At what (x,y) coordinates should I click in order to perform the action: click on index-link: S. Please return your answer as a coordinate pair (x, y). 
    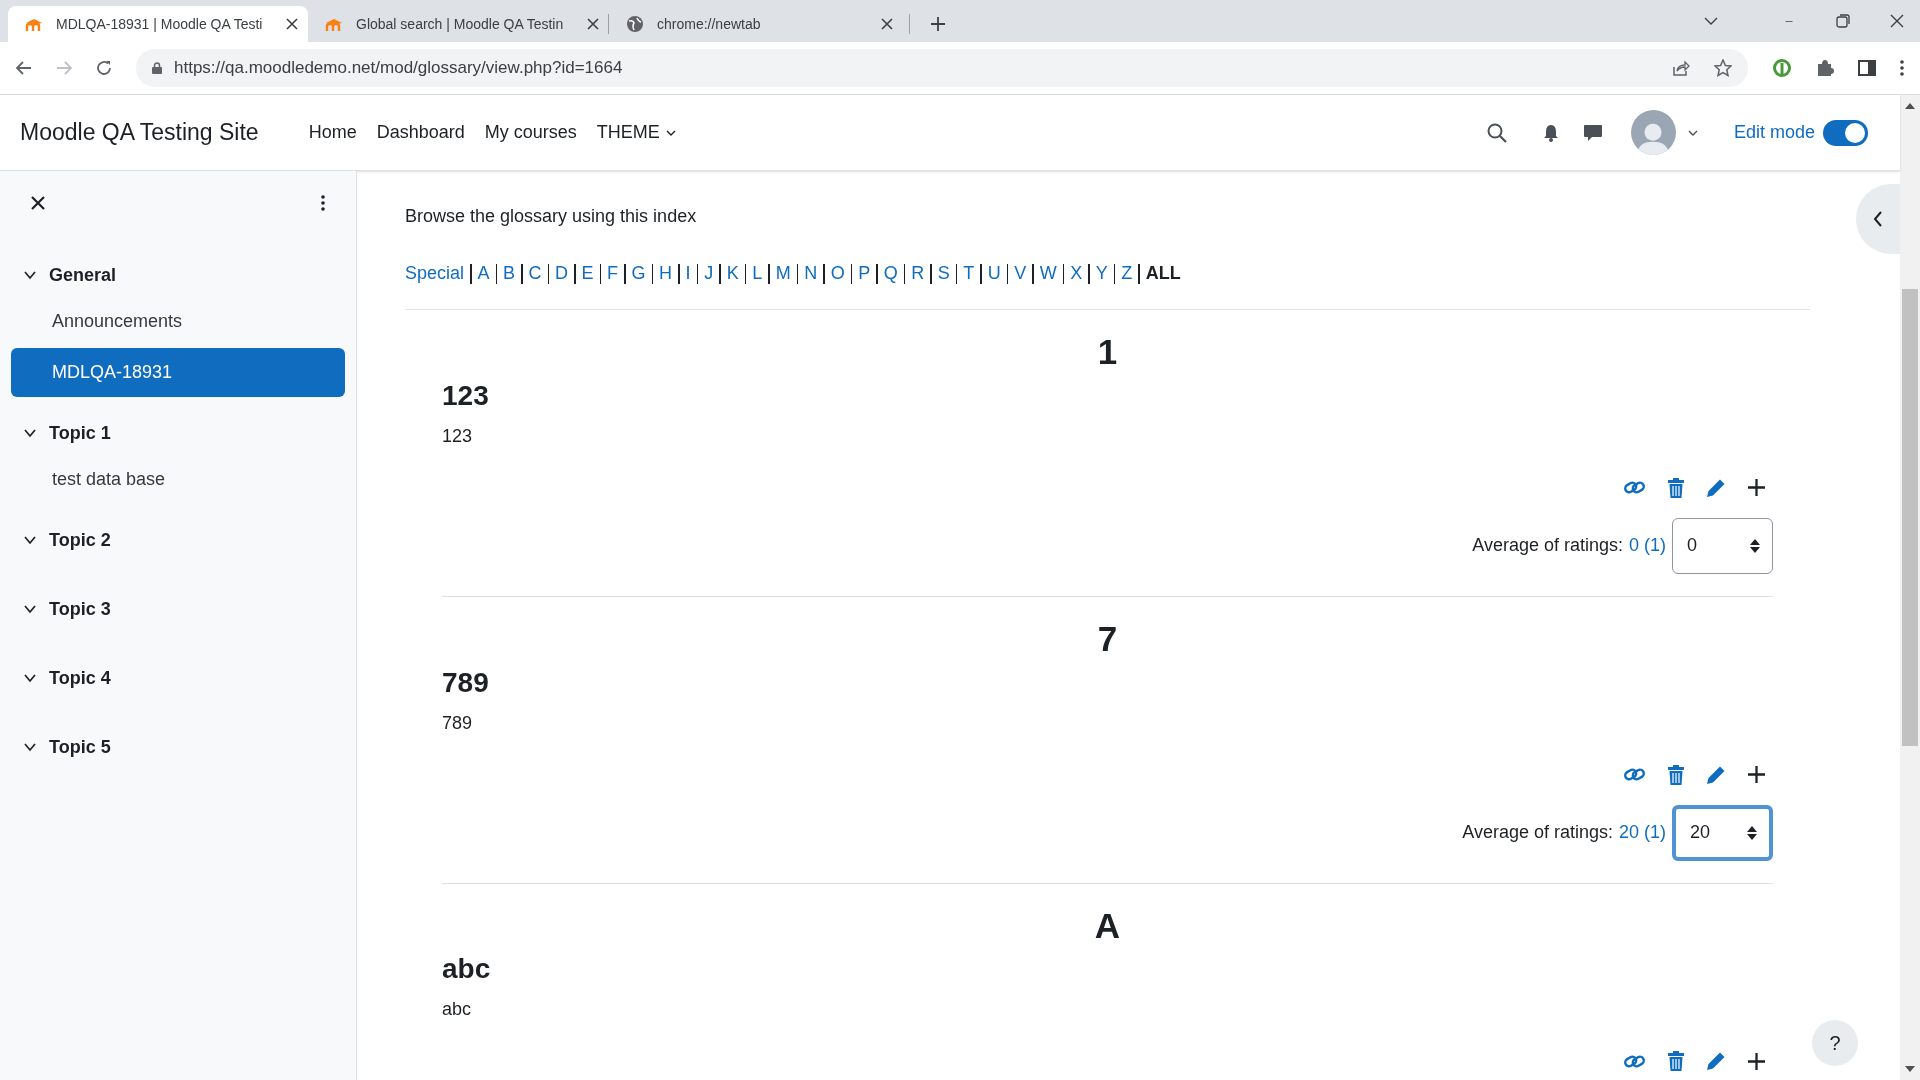
    Looking at the image, I should click on (943, 273).